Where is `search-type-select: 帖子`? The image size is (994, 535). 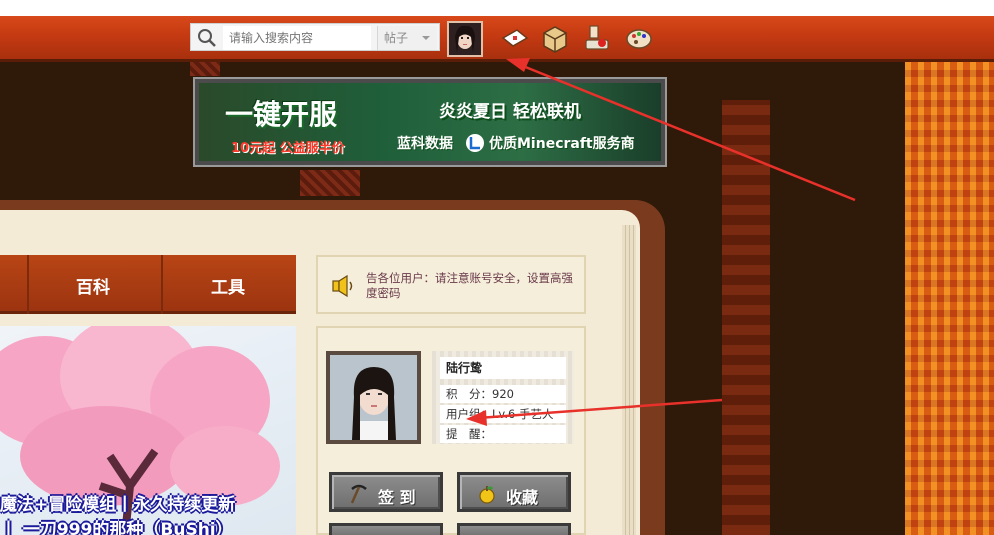 search-type-select: 帖子 is located at coordinates (407, 38).